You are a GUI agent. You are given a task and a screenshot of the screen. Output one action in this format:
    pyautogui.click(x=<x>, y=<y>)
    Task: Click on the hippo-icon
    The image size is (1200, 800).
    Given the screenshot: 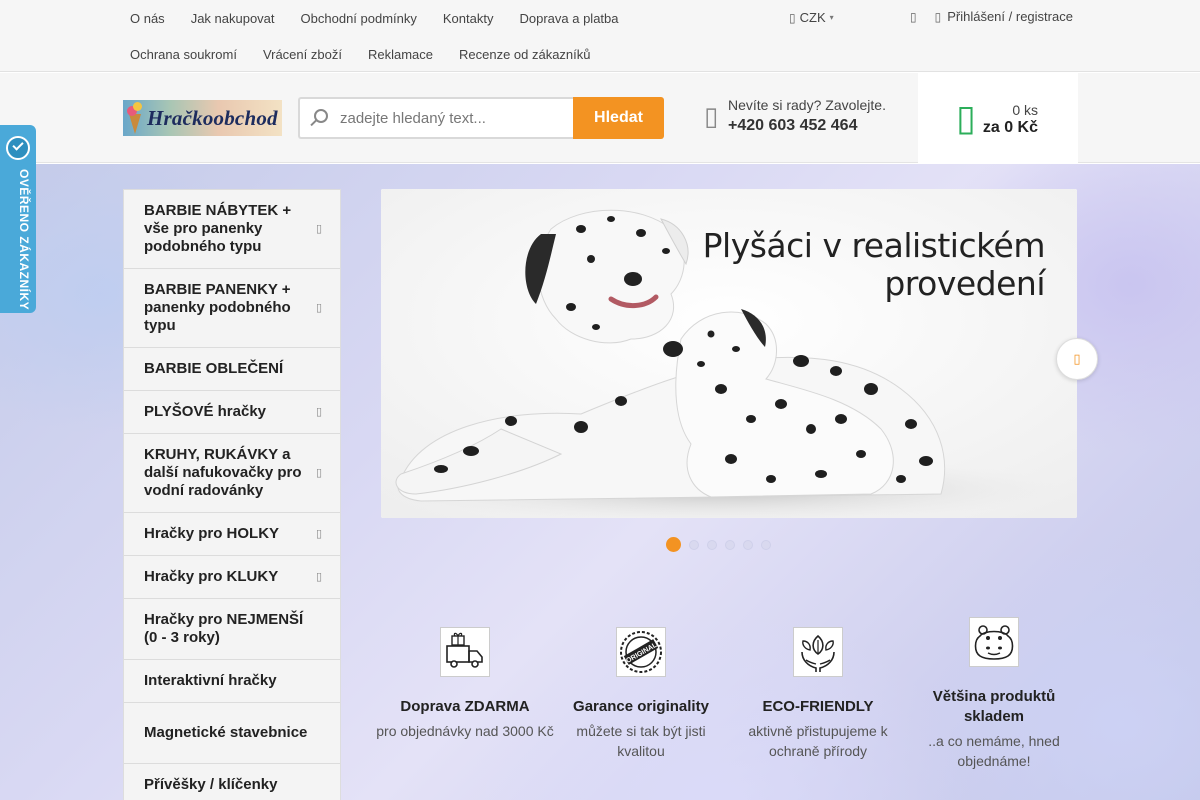 What is the action you would take?
    pyautogui.click(x=994, y=642)
    